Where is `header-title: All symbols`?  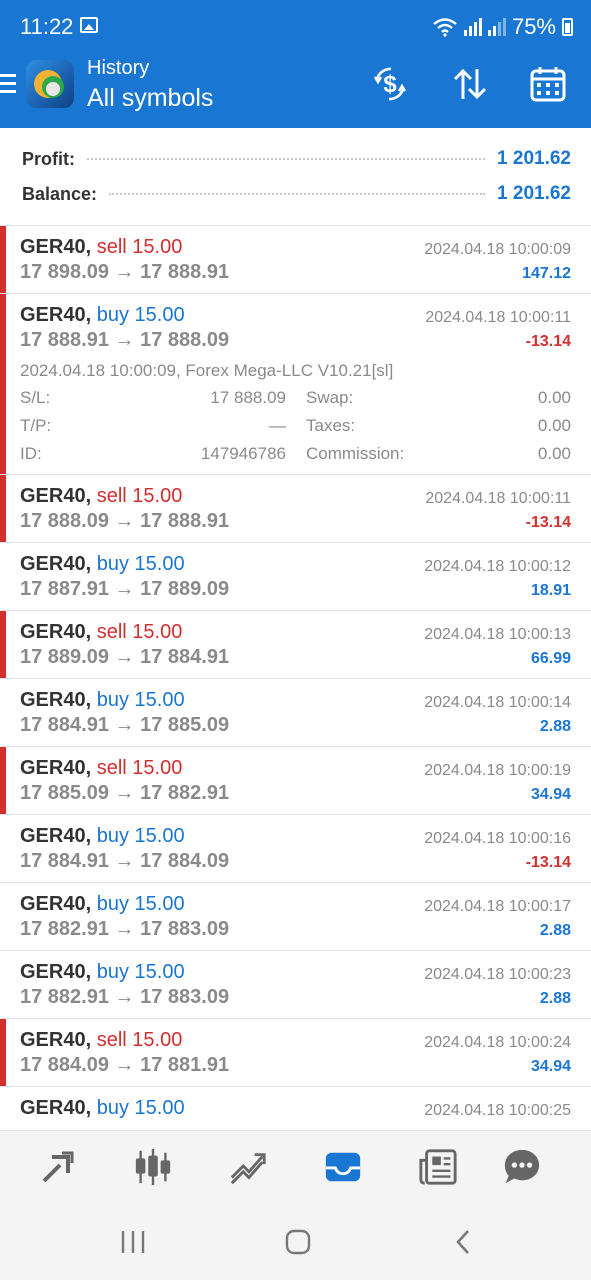 header-title: All symbols is located at coordinates (150, 98).